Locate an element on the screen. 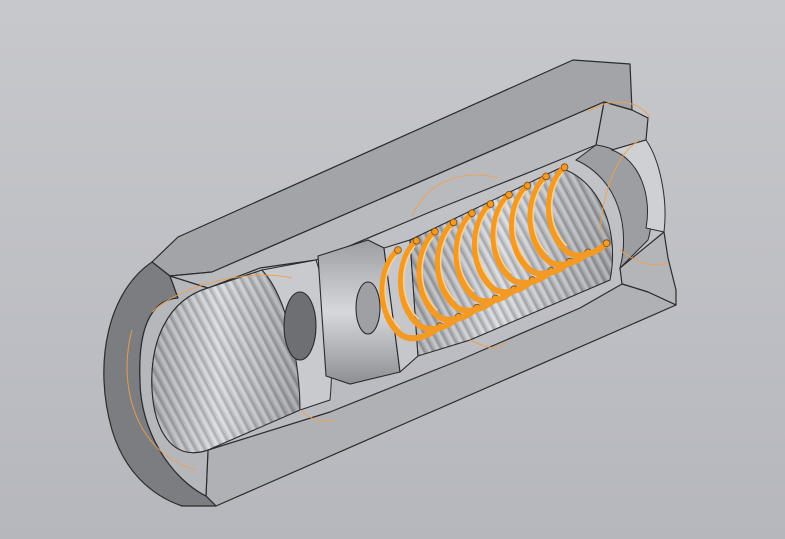 This screenshot has height=539, width=785. plunger-head is located at coordinates (368, 308).